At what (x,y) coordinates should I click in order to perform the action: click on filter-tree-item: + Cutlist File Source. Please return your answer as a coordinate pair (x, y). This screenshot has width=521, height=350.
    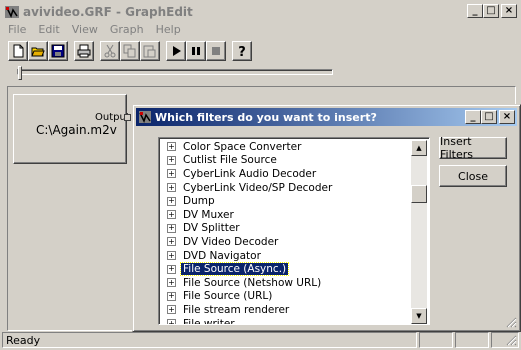
    Looking at the image, I should click on (287, 161).